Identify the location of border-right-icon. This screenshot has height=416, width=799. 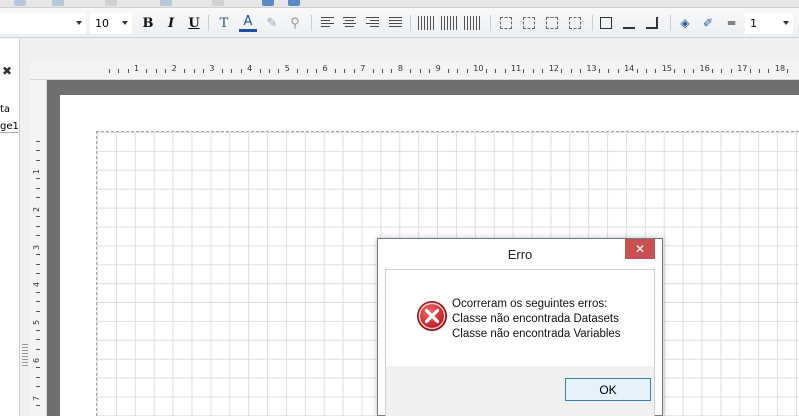
(652, 23).